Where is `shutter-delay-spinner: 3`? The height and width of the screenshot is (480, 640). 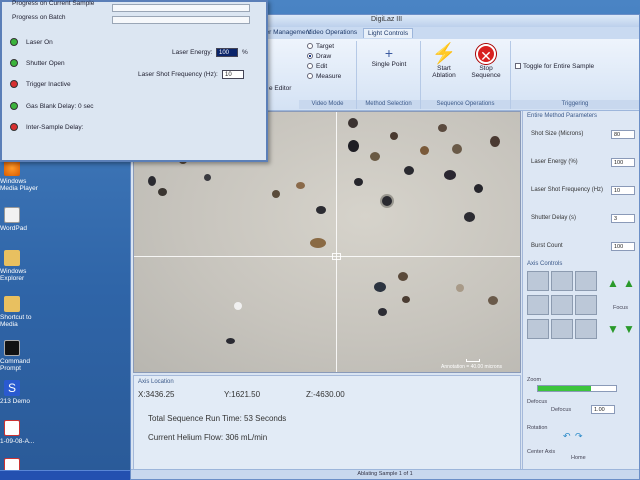 shutter-delay-spinner: 3 is located at coordinates (623, 218).